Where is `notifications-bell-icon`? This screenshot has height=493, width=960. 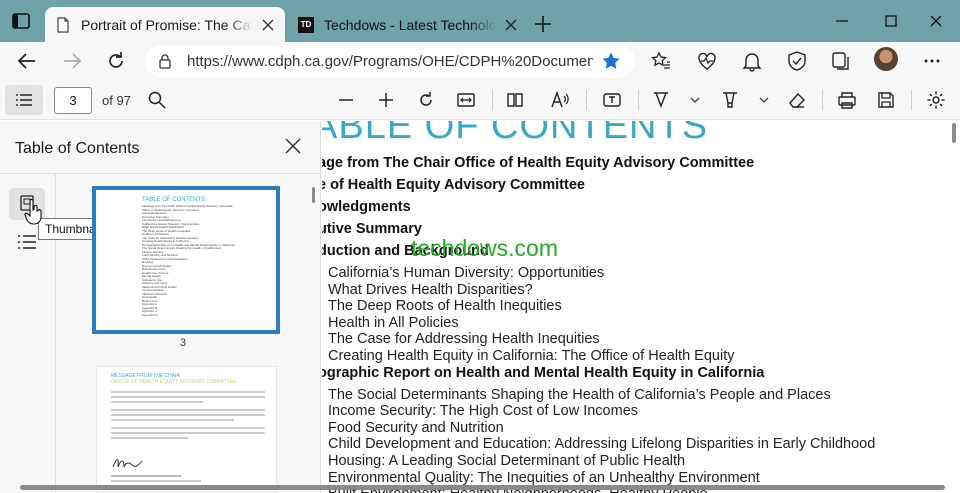 notifications-bell-icon is located at coordinates (752, 61).